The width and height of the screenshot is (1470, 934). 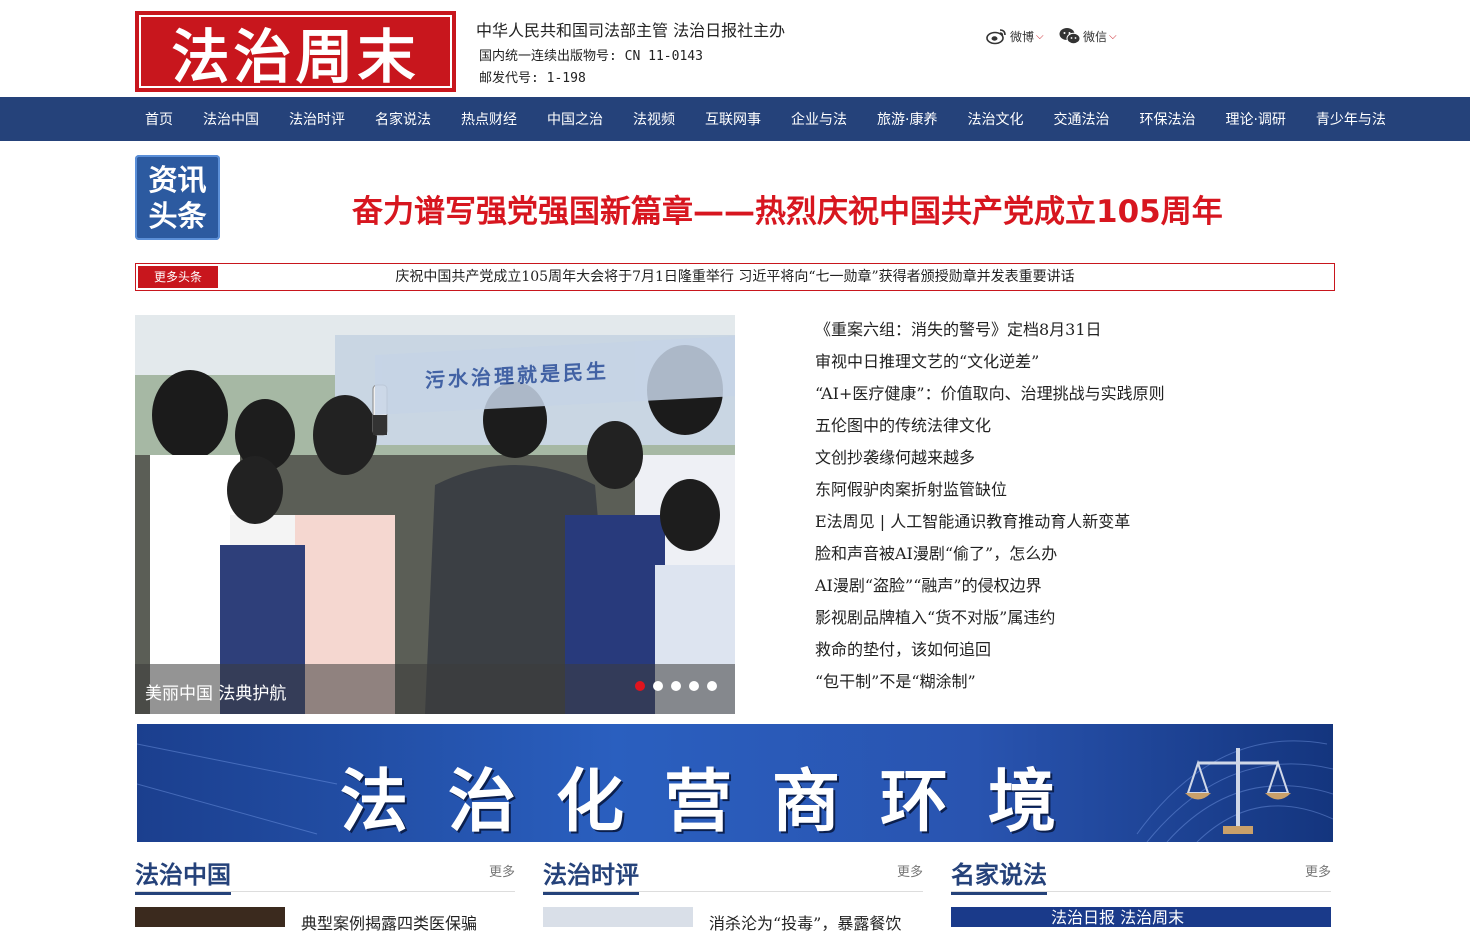 I want to click on section-title: 名家说法, so click(x=999, y=875).